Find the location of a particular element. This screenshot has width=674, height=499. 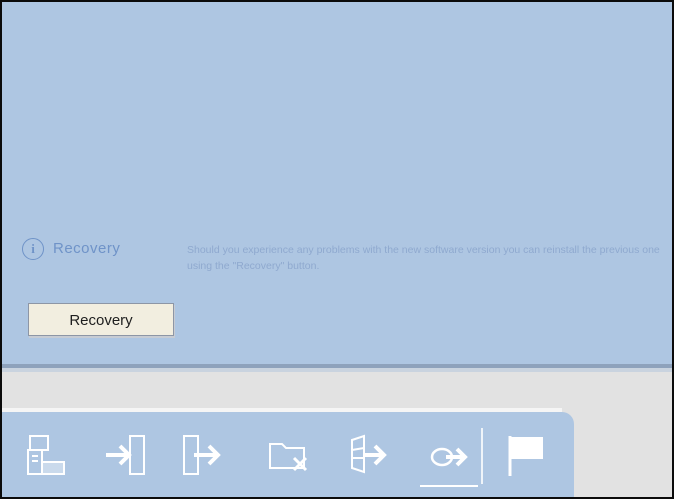

info-icon: i is located at coordinates (33, 249).